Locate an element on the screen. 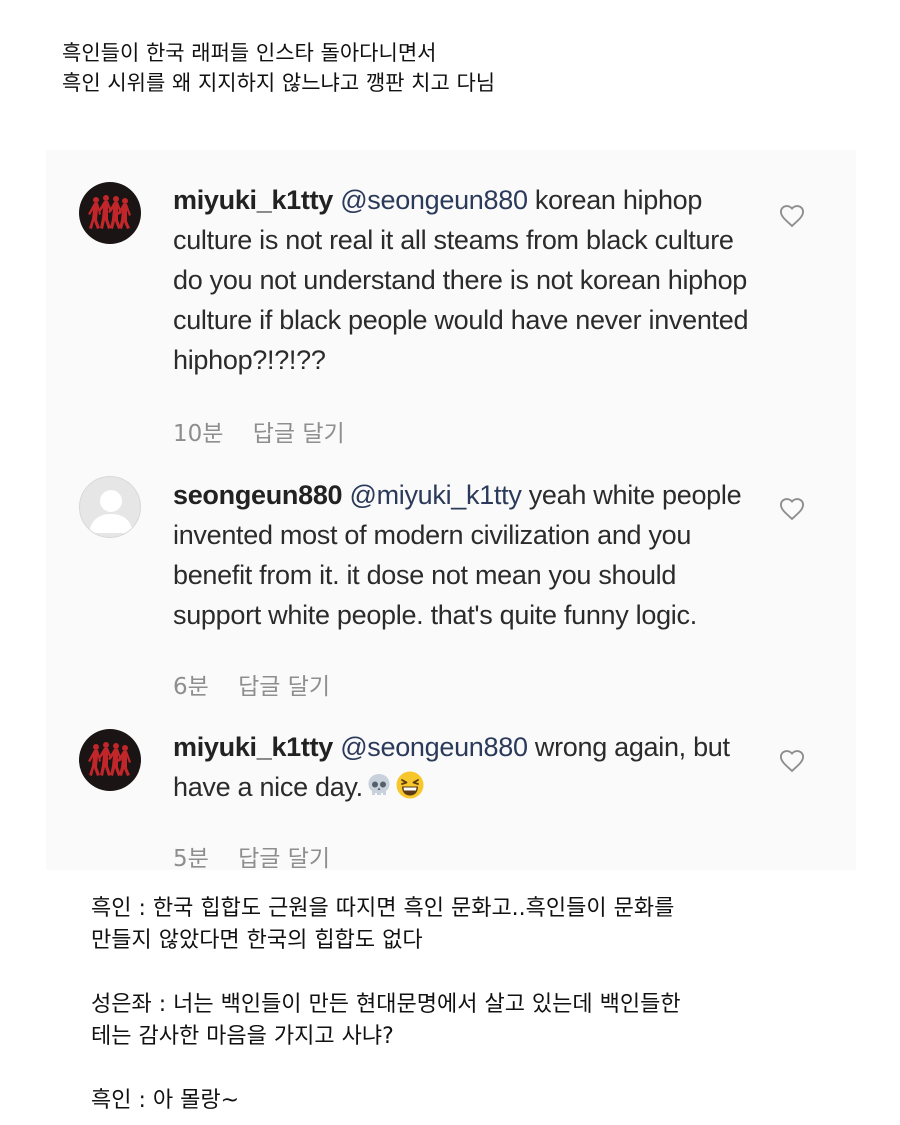 This screenshot has width=900, height=1125. dialogue-line: 만들지 않았다면 한국의 힙합도 없다 is located at coordinates (257, 940).